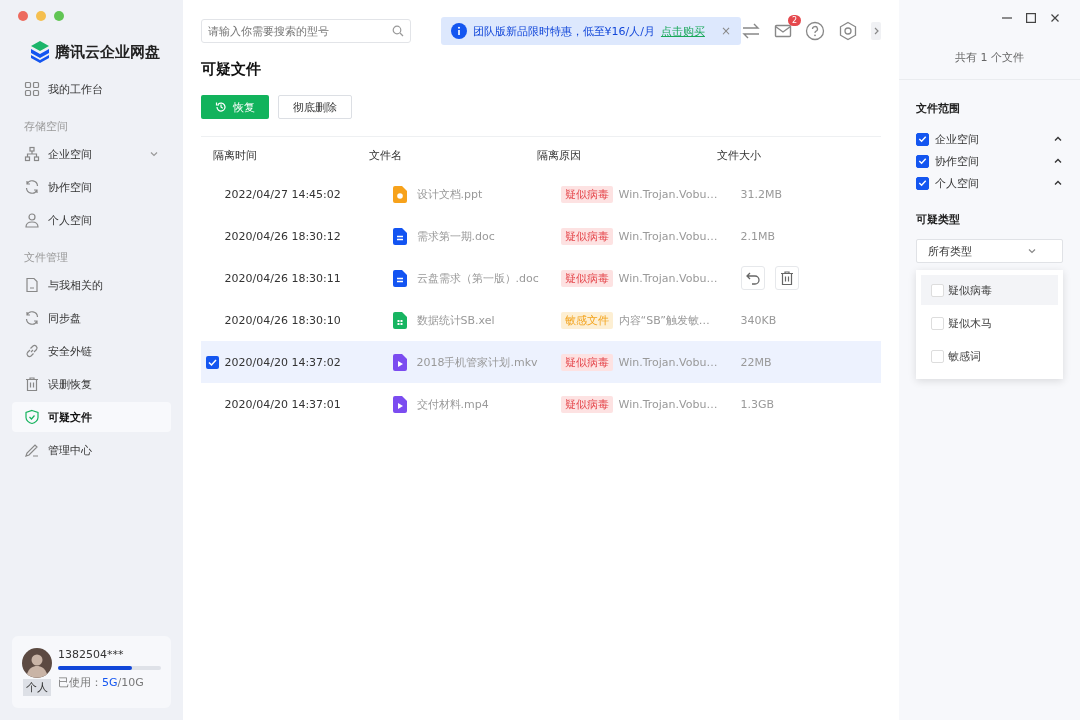 This screenshot has width=1080, height=720. What do you see at coordinates (91, 654) in the screenshot?
I see `user-name: 1382504***` at bounding box center [91, 654].